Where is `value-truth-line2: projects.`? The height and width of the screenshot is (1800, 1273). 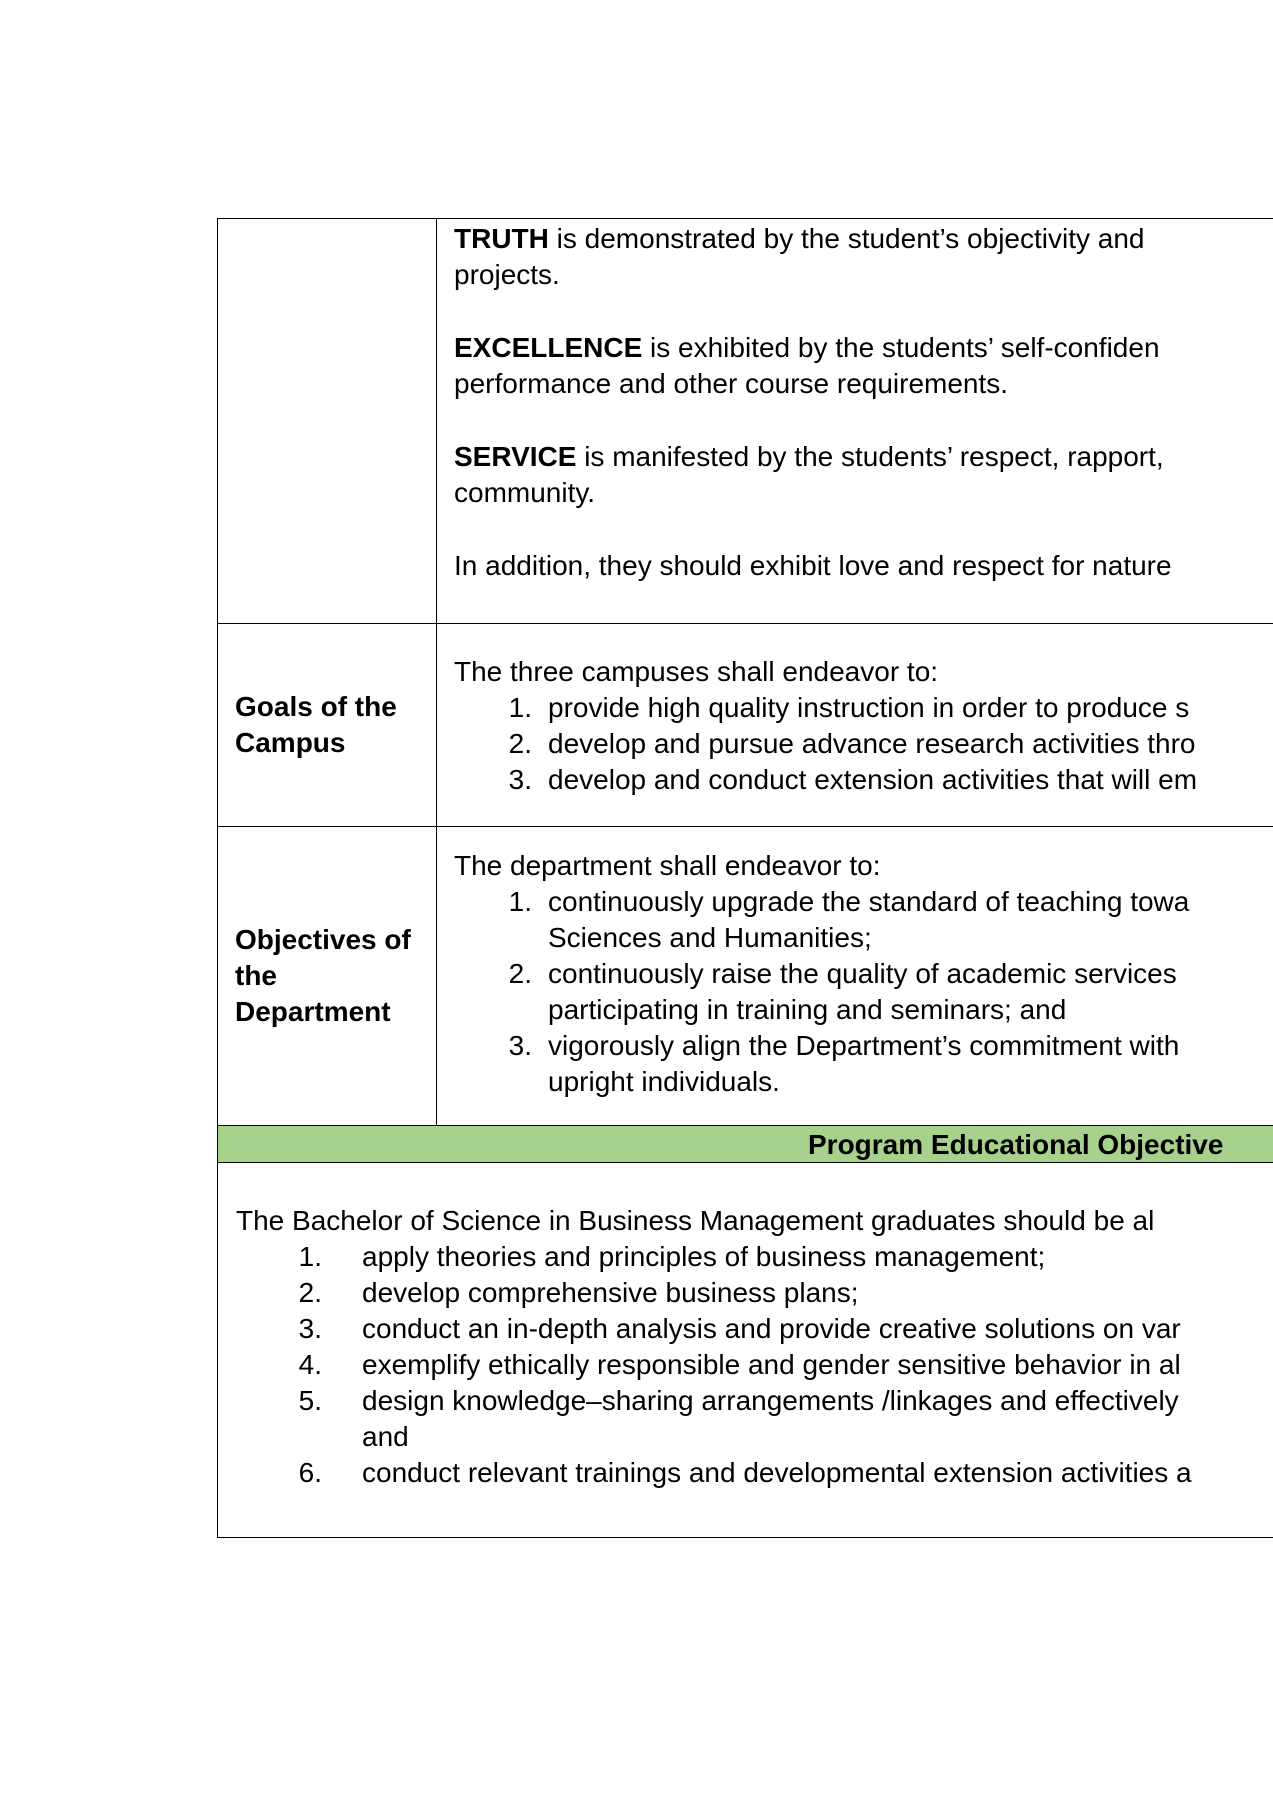
value-truth-line2: projects. is located at coordinates (507, 274).